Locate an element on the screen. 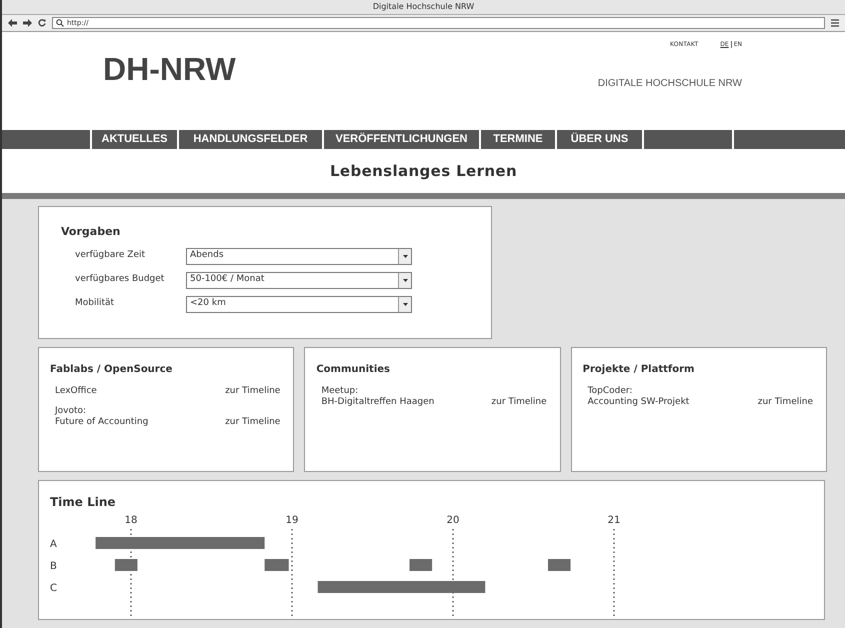 This screenshot has width=845, height=628. tick-label: 19 is located at coordinates (292, 520).